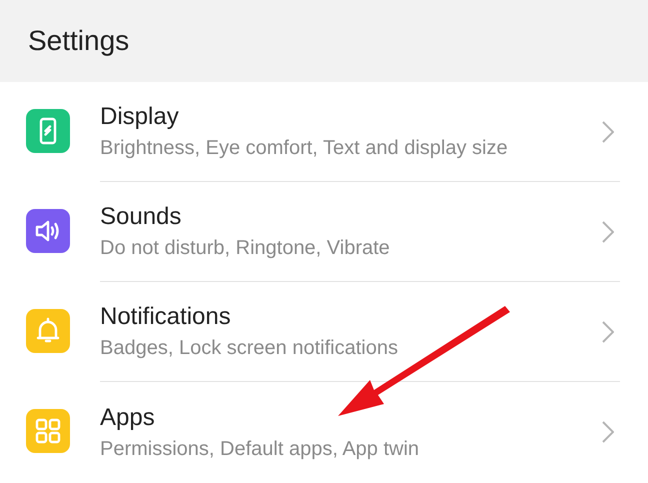  I want to click on item-title: Display, so click(140, 117).